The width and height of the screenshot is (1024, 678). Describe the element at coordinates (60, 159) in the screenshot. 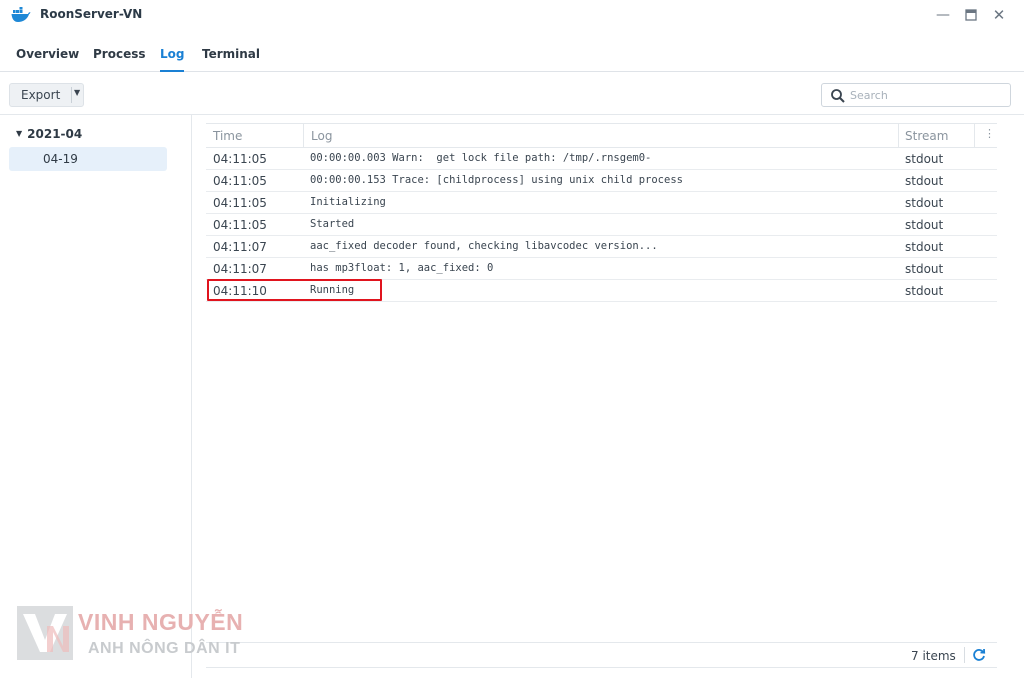

I see `tree-item-label: 04-19` at that location.